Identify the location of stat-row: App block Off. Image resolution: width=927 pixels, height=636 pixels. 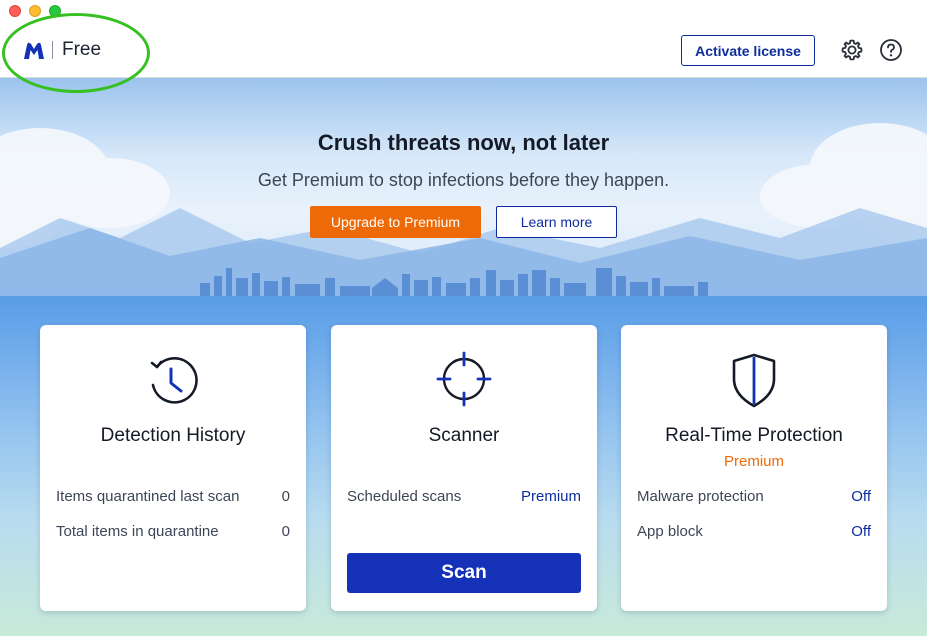
(754, 533).